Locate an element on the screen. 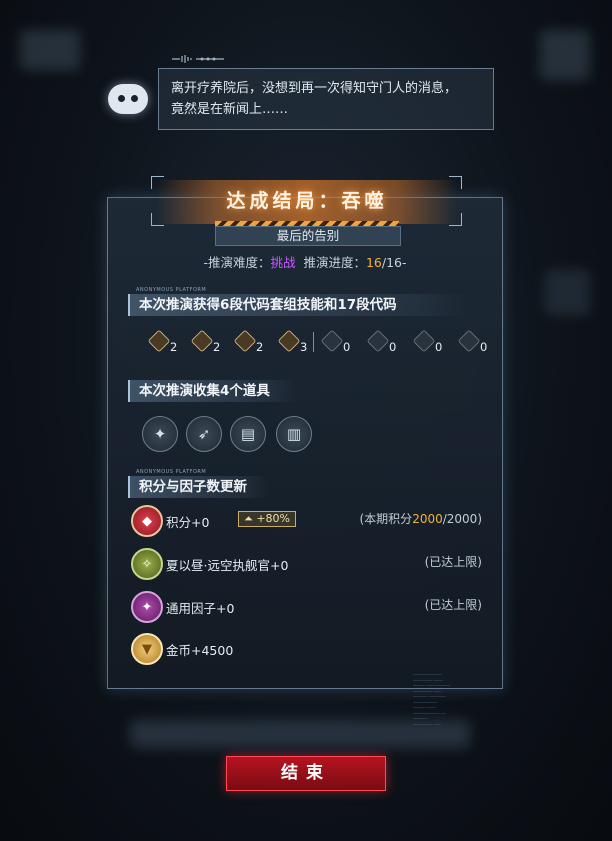  difficulty-progress-row: -推演难度：挑战 推演进度：16/16- is located at coordinates (305, 261).